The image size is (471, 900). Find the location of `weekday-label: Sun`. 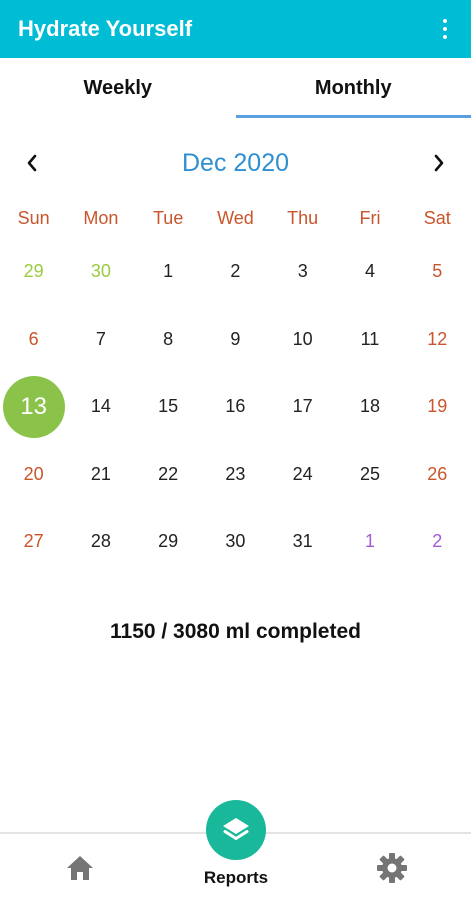

weekday-label: Sun is located at coordinates (33, 218).